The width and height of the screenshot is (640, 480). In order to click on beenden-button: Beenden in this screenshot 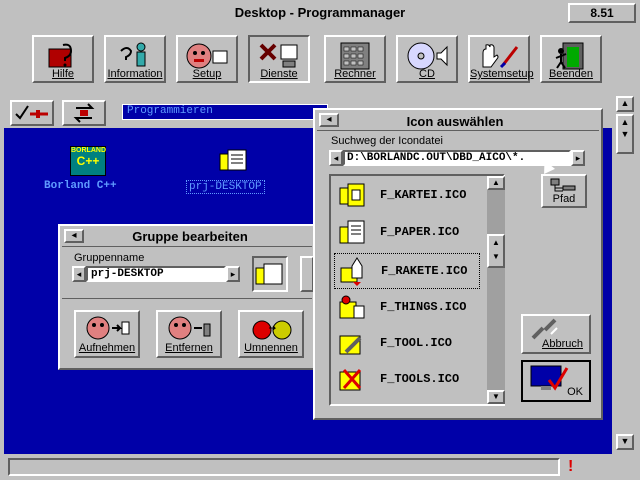, I will do `click(571, 59)`.